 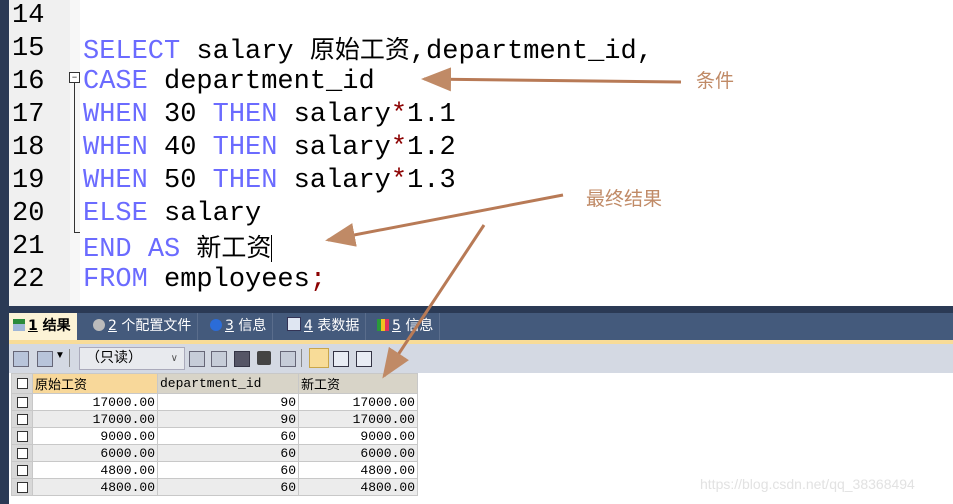 I want to click on sql-keyword: ELSE, so click(x=115, y=214).